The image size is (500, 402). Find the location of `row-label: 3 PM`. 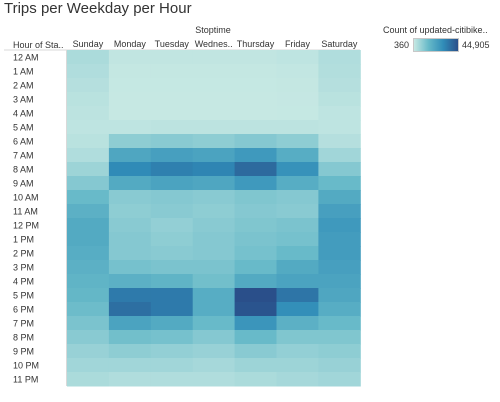

row-label: 3 PM is located at coordinates (23, 268).